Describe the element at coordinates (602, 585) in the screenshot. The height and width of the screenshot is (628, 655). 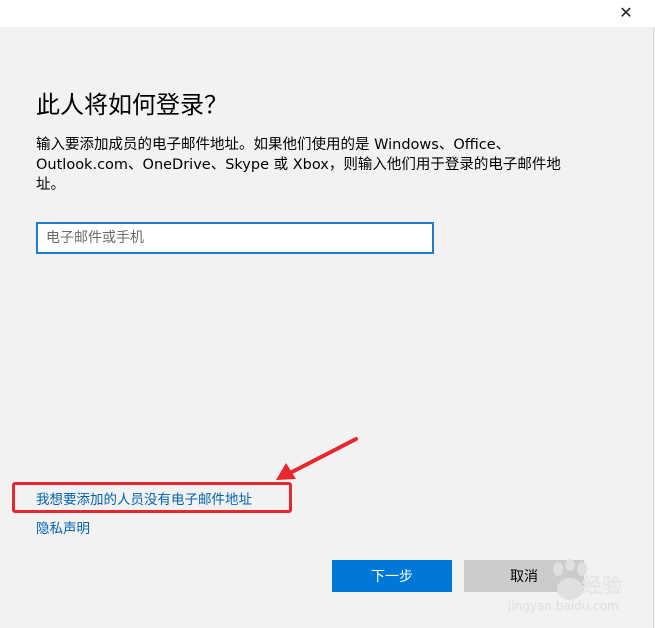
I see `watermark-brand: 经验` at that location.